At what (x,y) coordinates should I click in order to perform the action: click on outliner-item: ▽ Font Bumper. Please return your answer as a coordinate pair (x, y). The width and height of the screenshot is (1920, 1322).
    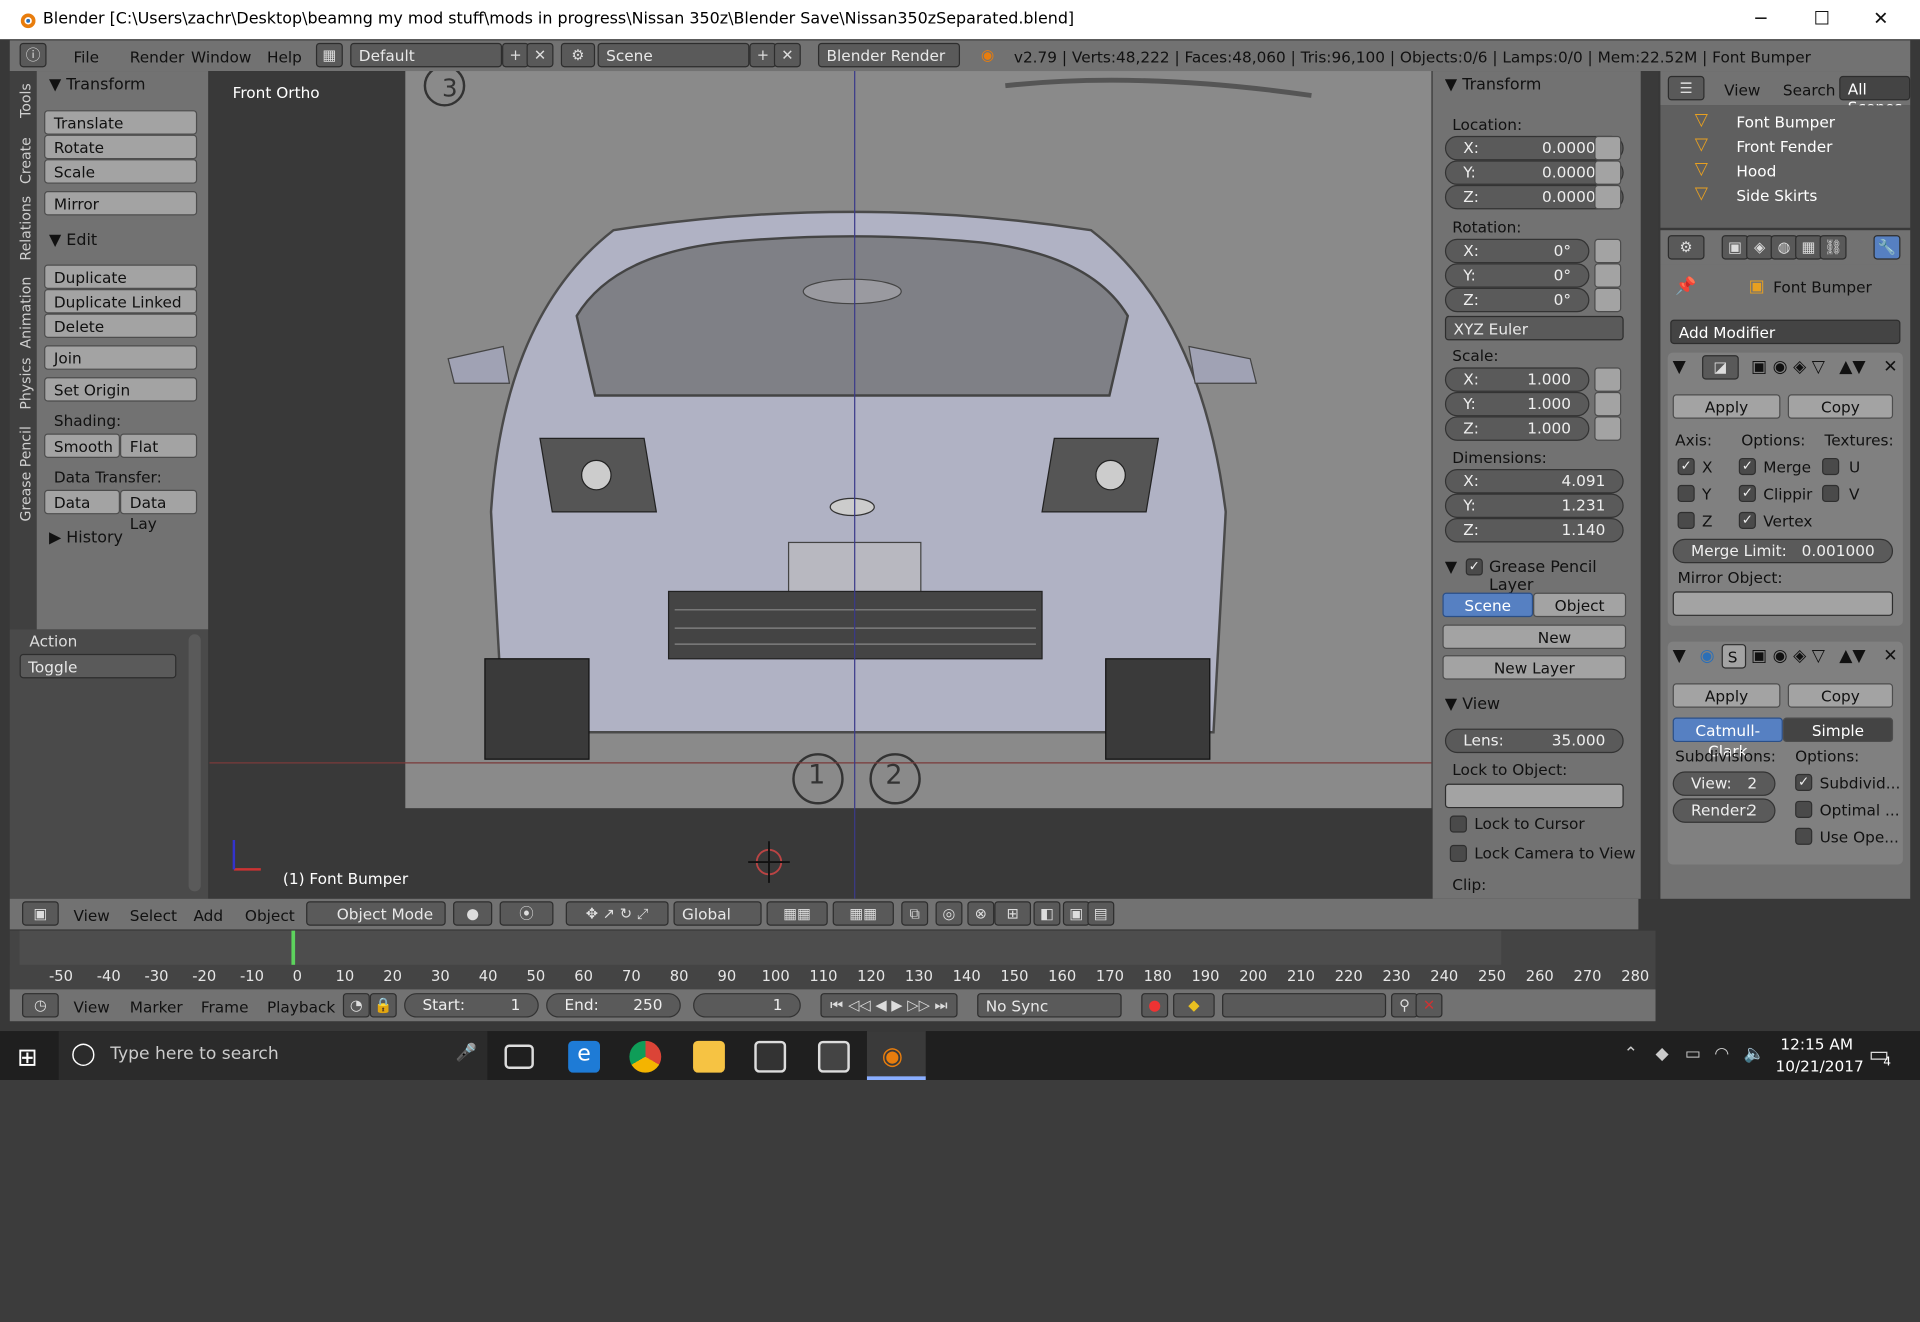
    Looking at the image, I should click on (1785, 122).